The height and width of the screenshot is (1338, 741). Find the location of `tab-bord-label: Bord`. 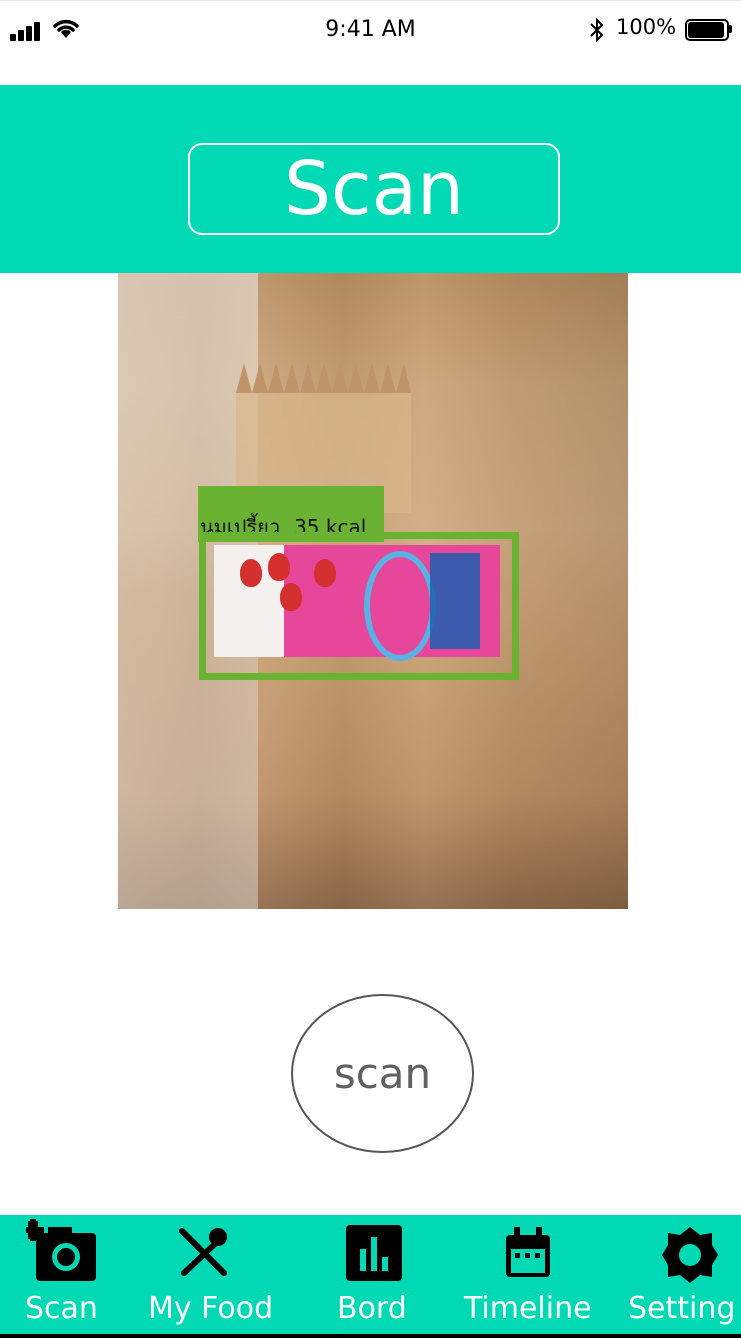

tab-bord-label: Bord is located at coordinates (372, 1308).